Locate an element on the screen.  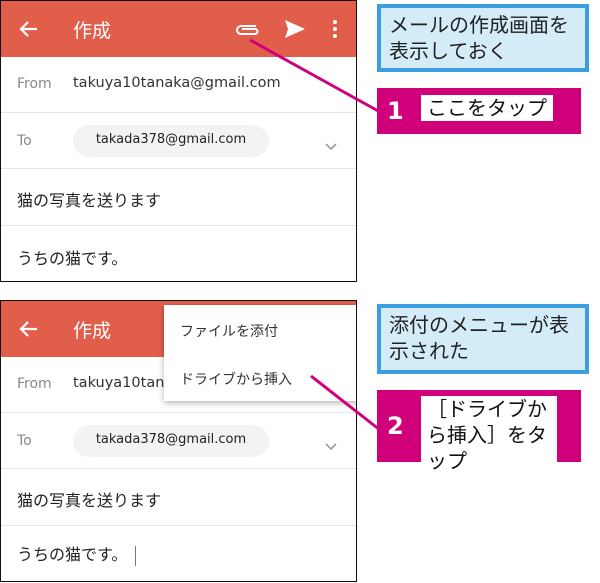
step-2-callout: 2 ［ドライブから挿入］をタップ is located at coordinates (479, 432).